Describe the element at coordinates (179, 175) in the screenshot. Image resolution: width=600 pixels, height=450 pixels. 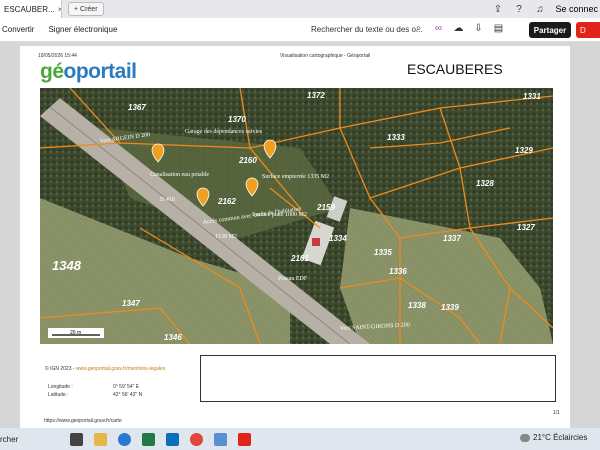
I see `sanitation-label: Canalisation eau potable` at that location.